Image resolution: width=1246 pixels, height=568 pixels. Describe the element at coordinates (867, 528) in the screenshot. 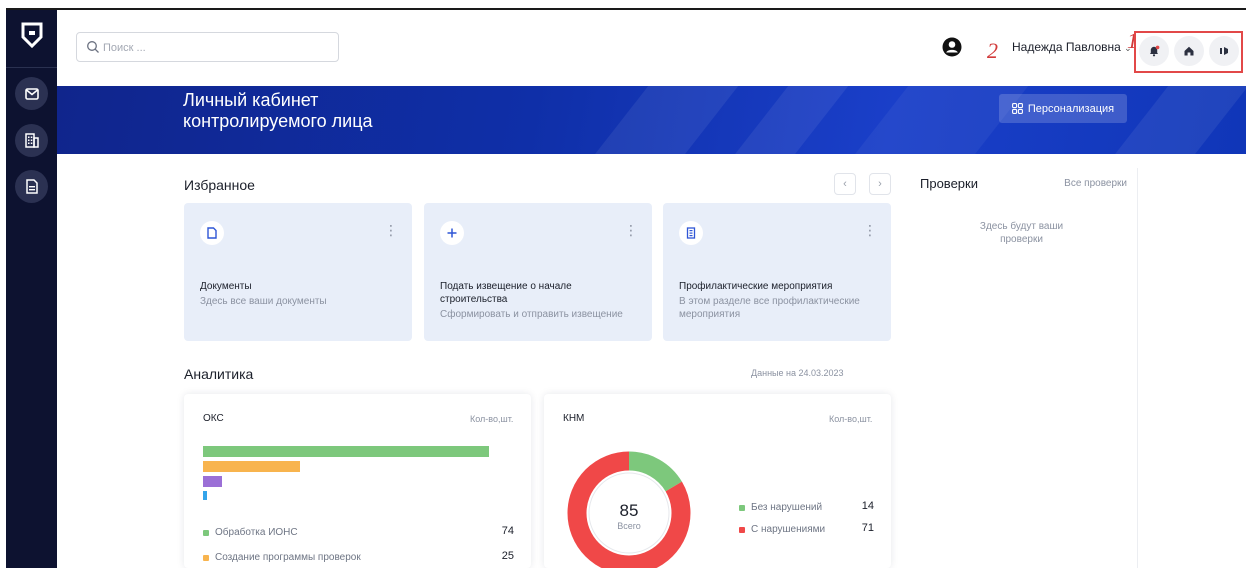

I see `legend-value: 71` at that location.